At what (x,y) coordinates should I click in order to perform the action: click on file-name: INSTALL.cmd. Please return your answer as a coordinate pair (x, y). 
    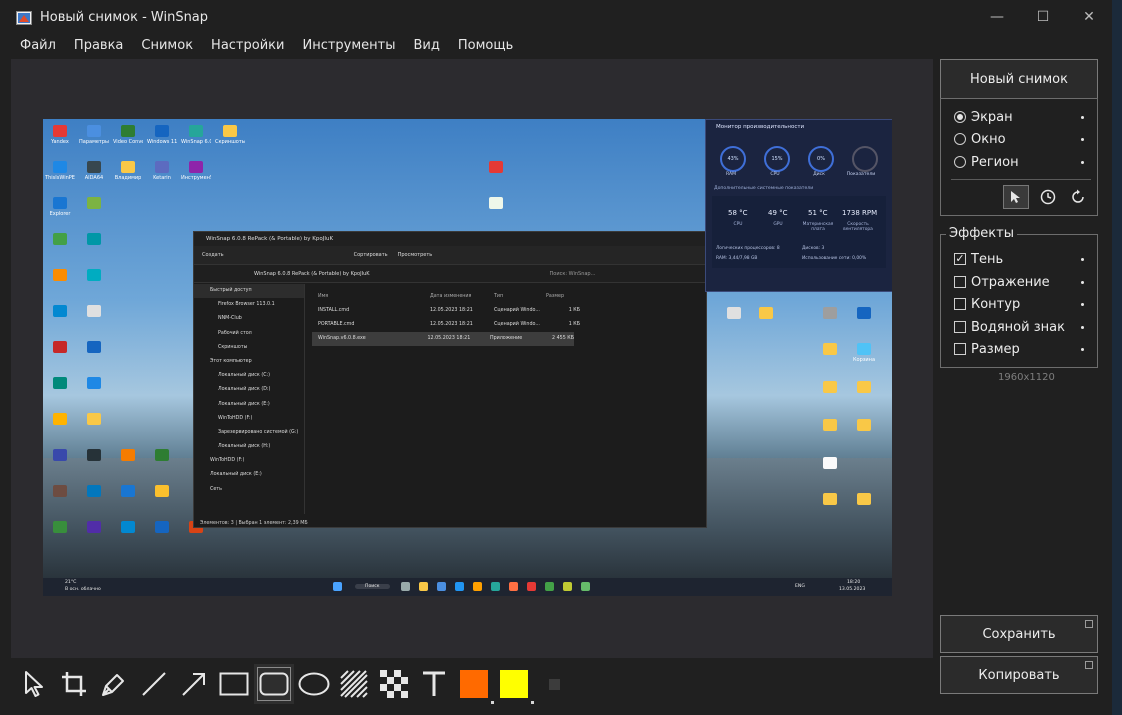
    Looking at the image, I should click on (334, 310).